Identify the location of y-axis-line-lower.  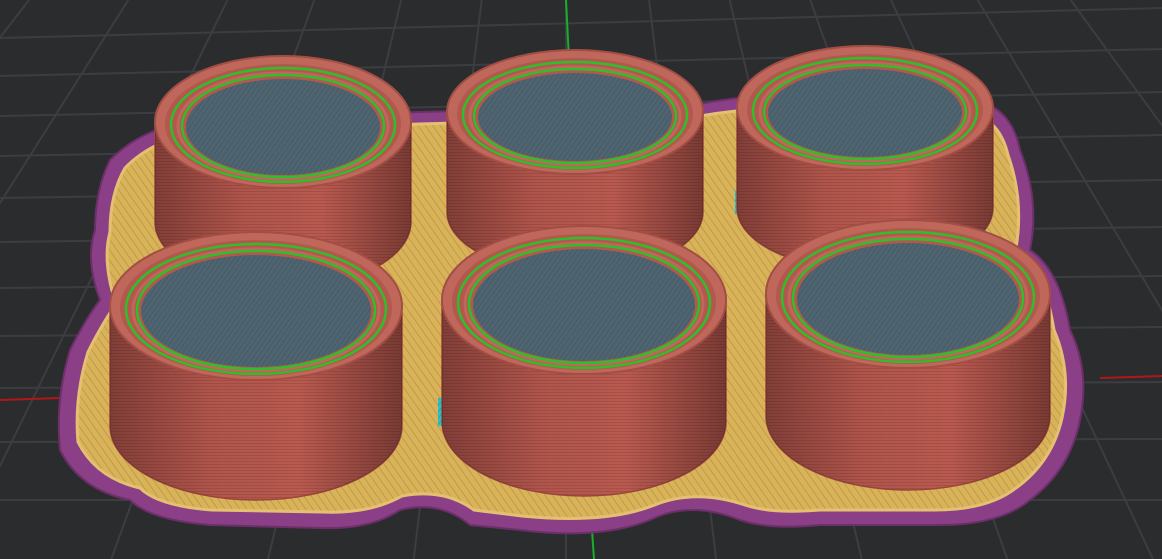
(593, 544).